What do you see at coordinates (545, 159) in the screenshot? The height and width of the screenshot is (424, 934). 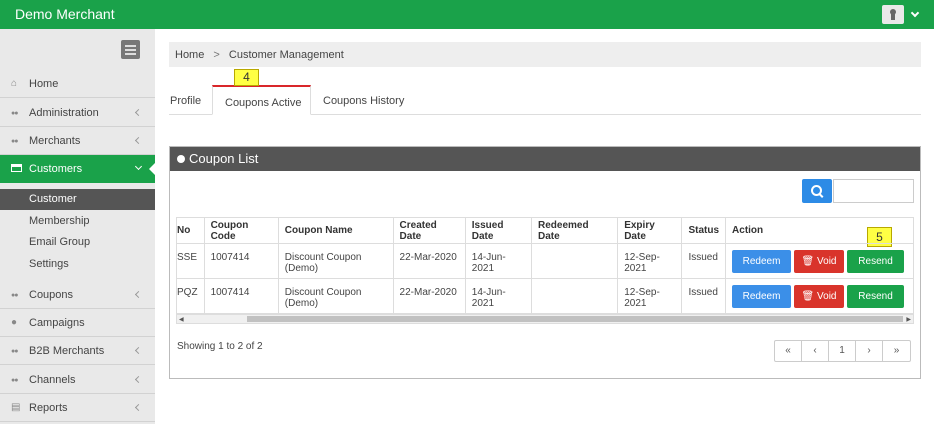 I see `panel-header: Coupon List` at bounding box center [545, 159].